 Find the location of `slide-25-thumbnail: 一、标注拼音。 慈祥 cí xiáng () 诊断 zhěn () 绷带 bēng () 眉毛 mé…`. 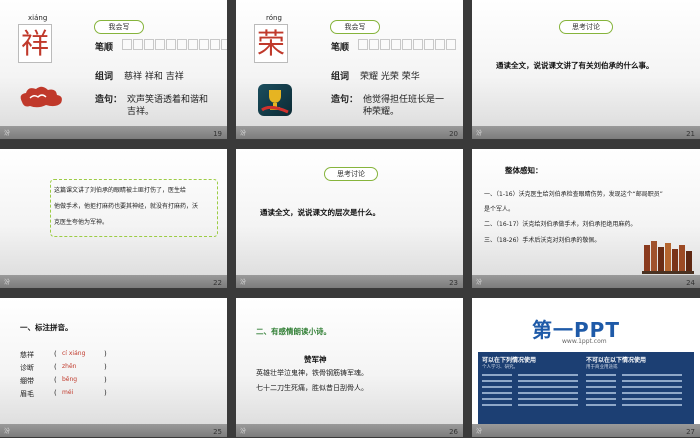

slide-25-thumbnail: 一、标注拼音。 慈祥 cí xiáng () 诊断 zhěn () 绷带 bēng () 眉毛 mé… is located at coordinates (113, 367).